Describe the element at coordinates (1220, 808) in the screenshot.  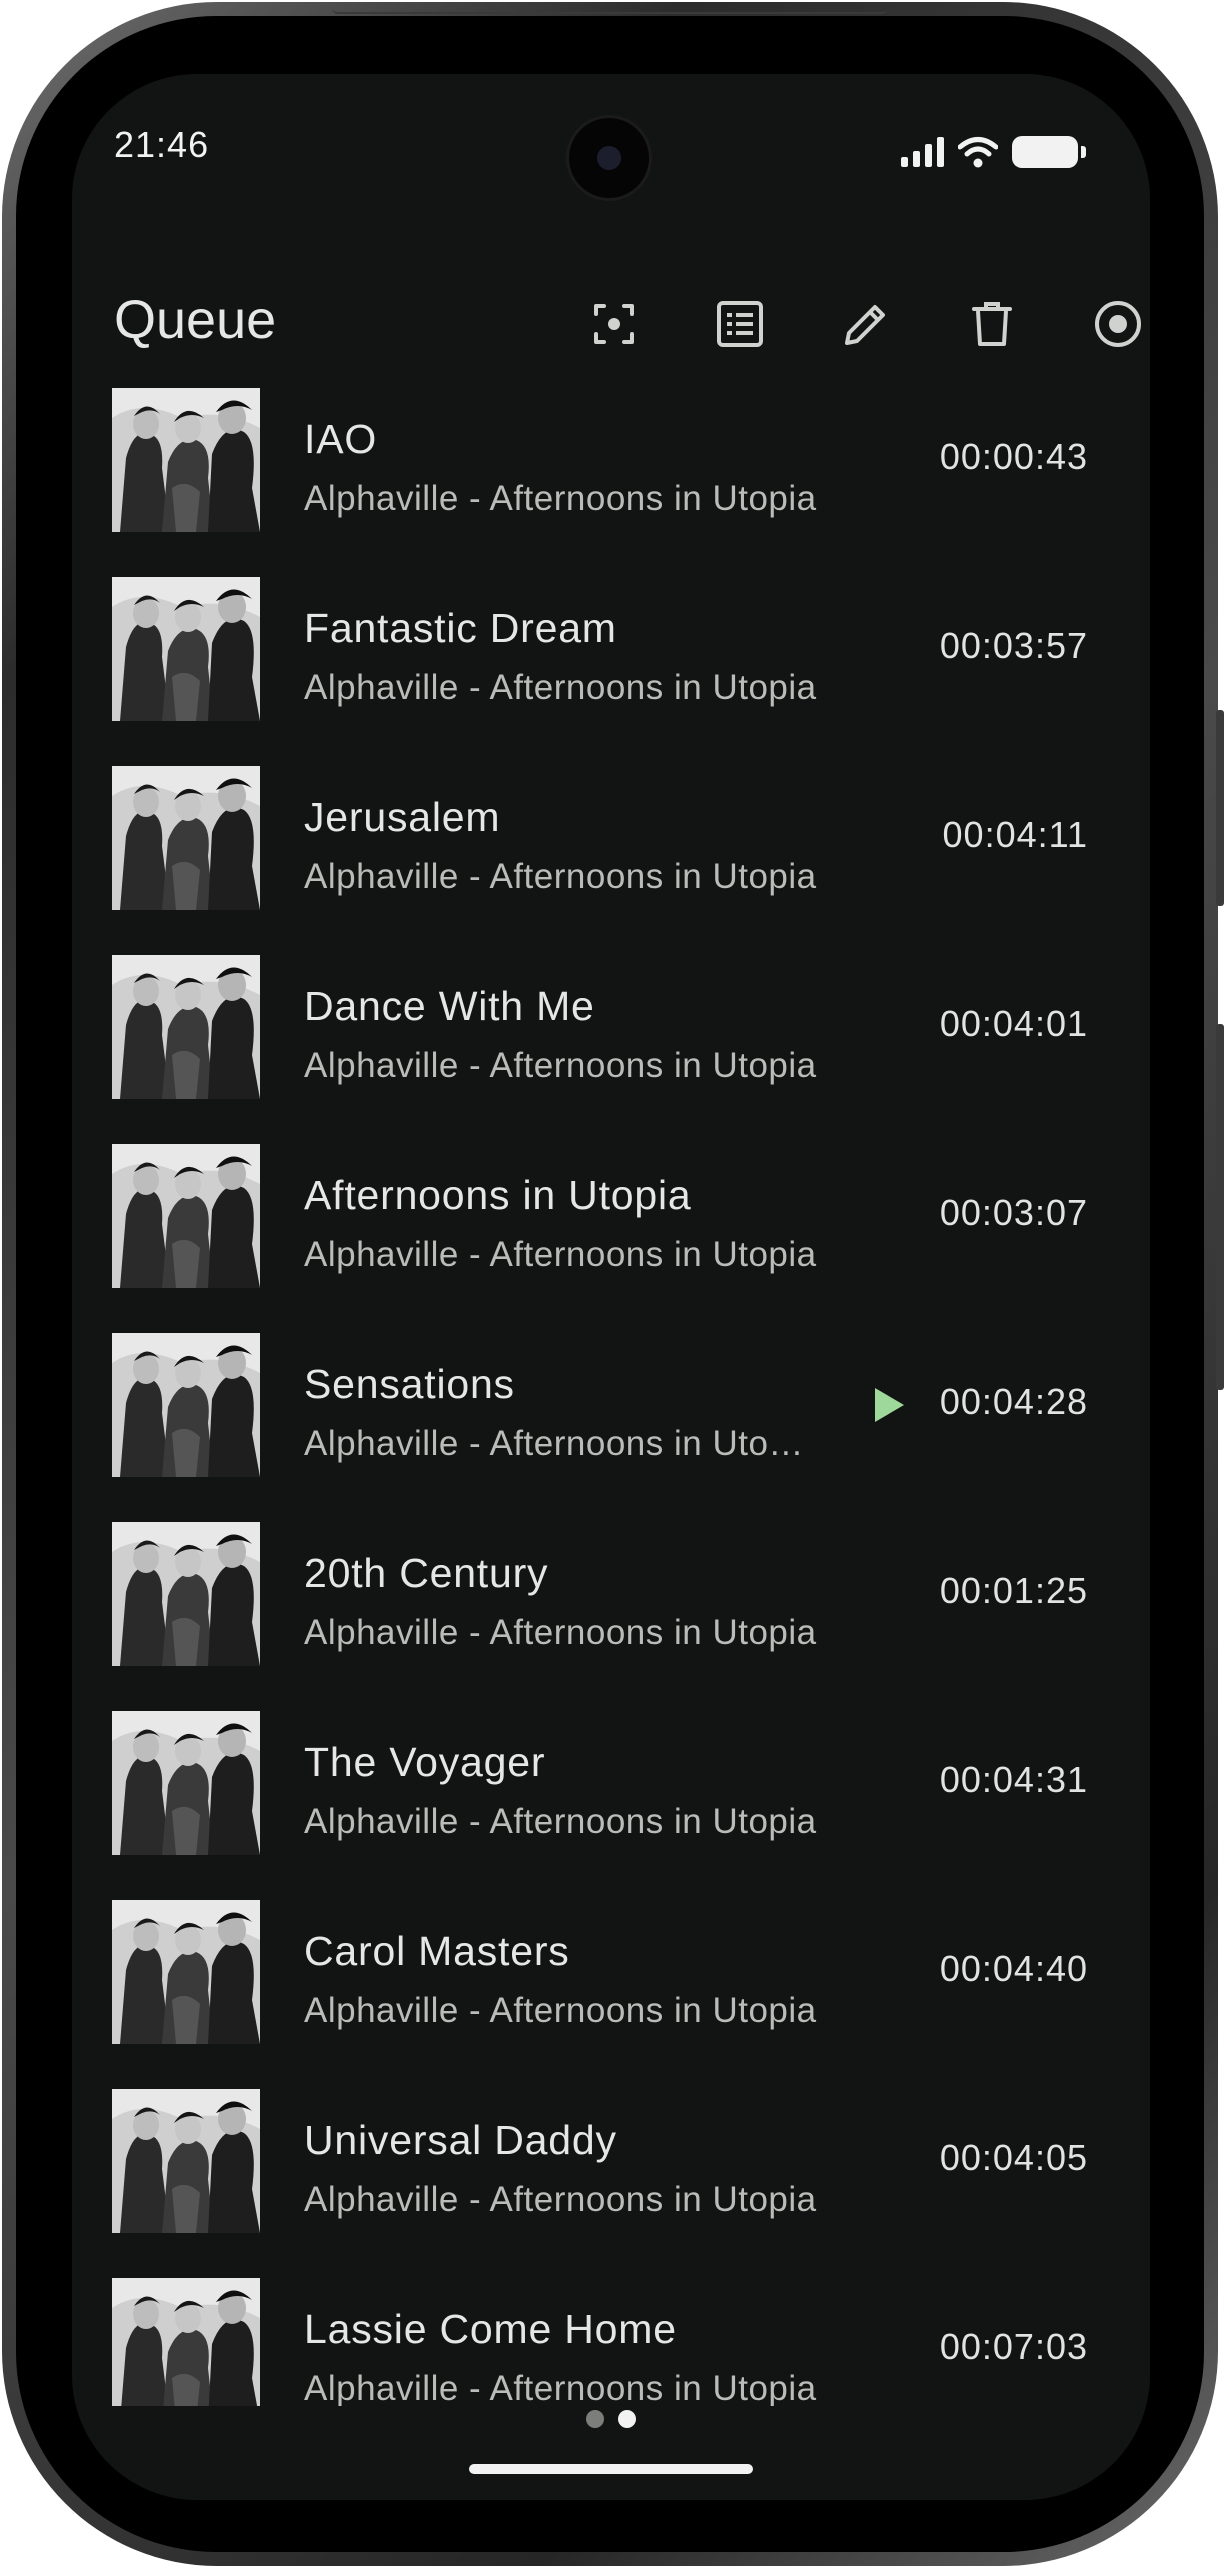
I see `power-button` at that location.